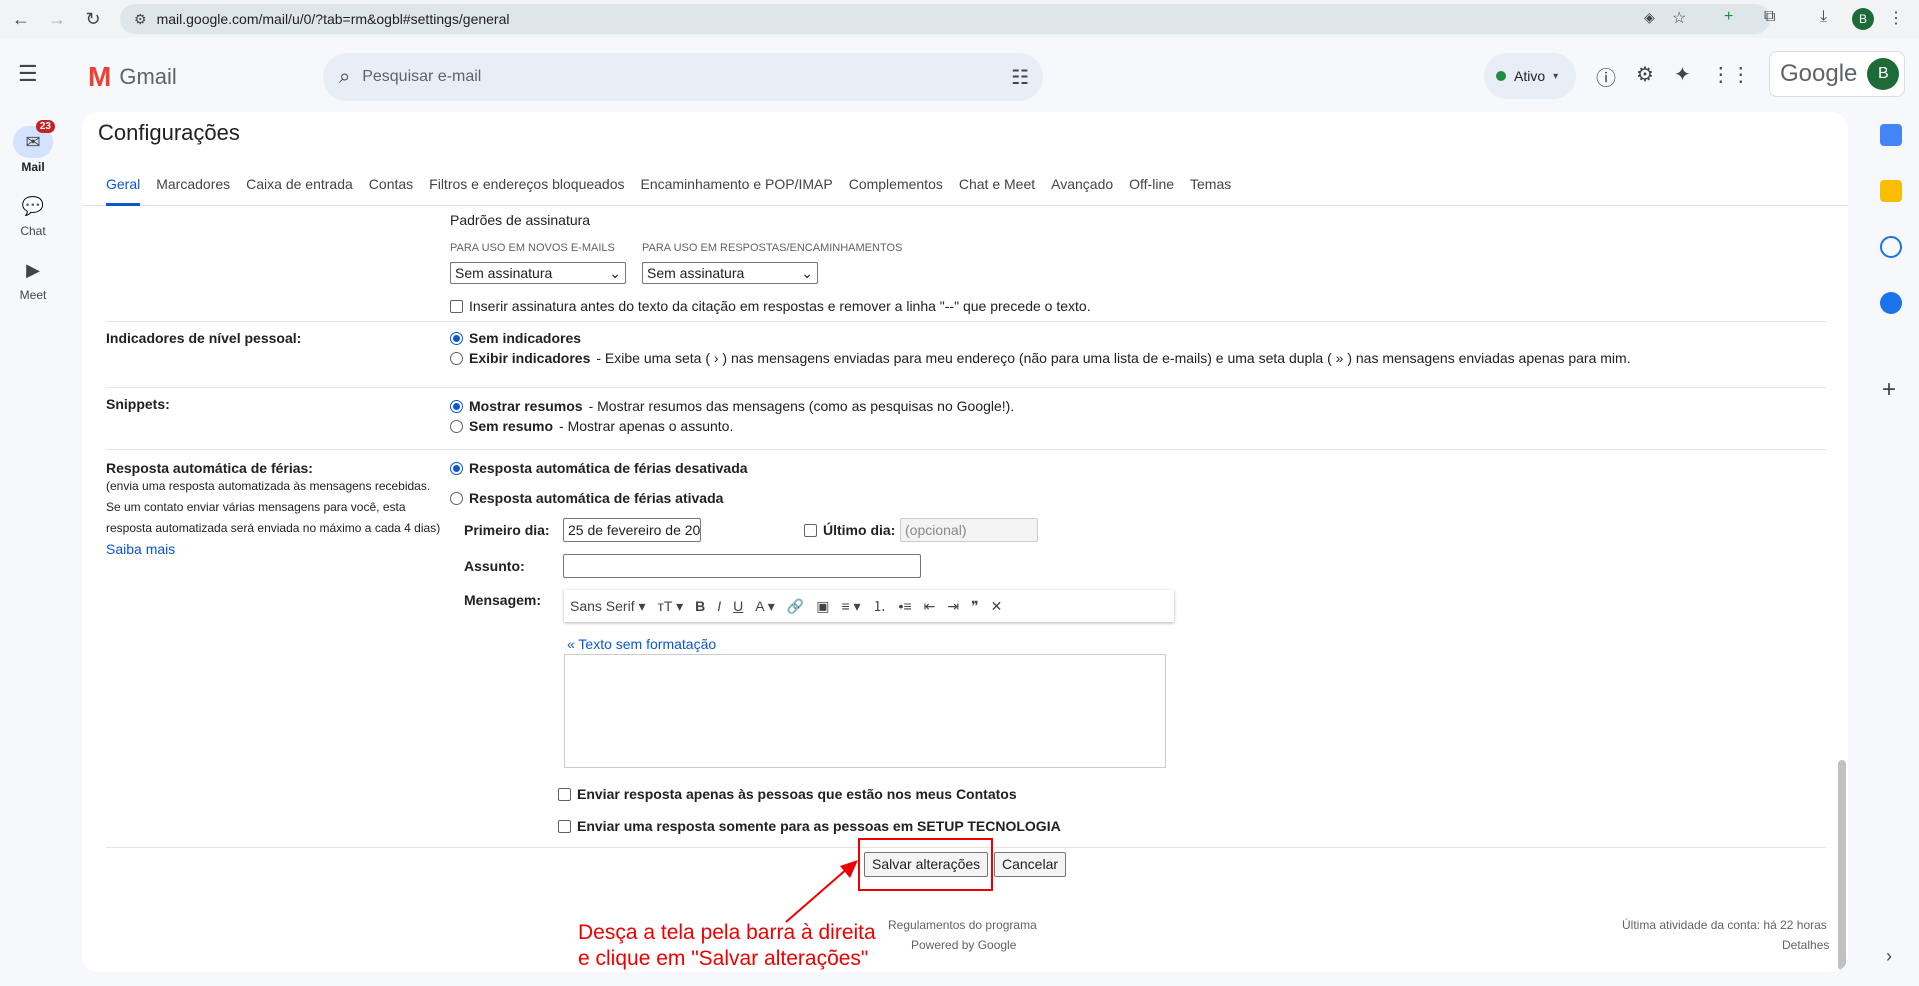  I want to click on tasks-icon, so click(1891, 247).